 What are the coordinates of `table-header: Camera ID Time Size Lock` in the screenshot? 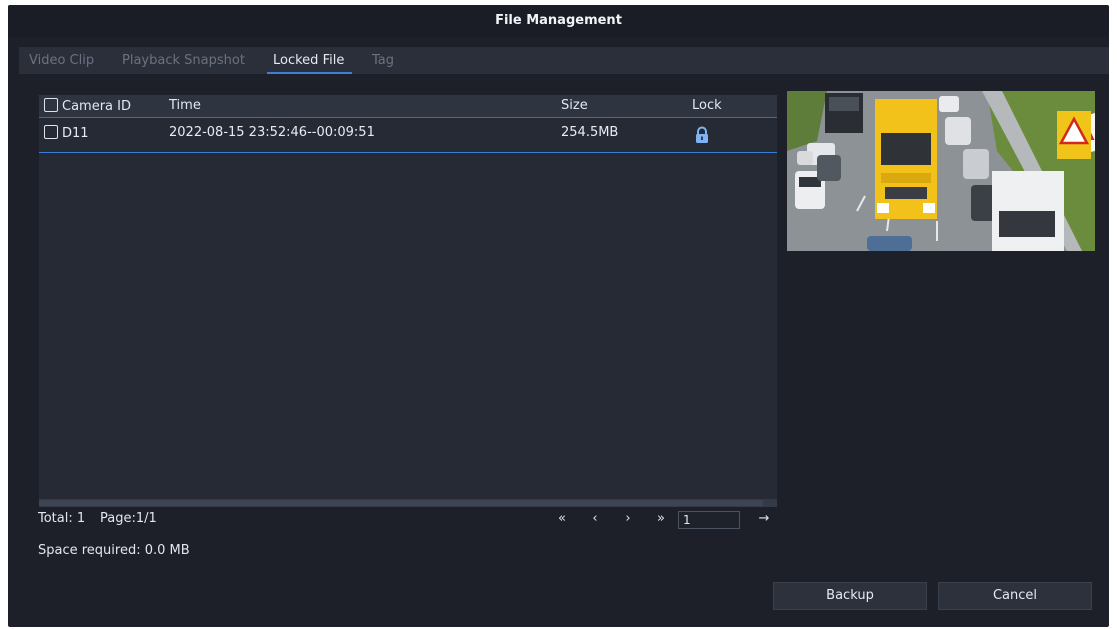 It's located at (408, 106).